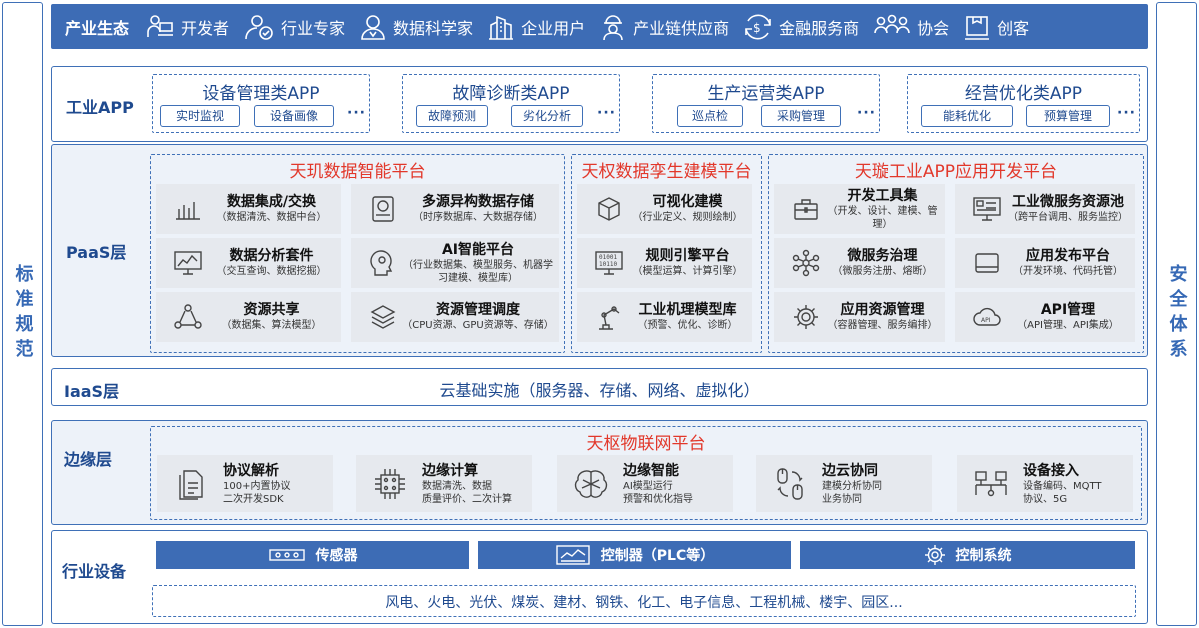 Image resolution: width=1199 pixels, height=628 pixels. I want to click on window-icon, so click(987, 263).